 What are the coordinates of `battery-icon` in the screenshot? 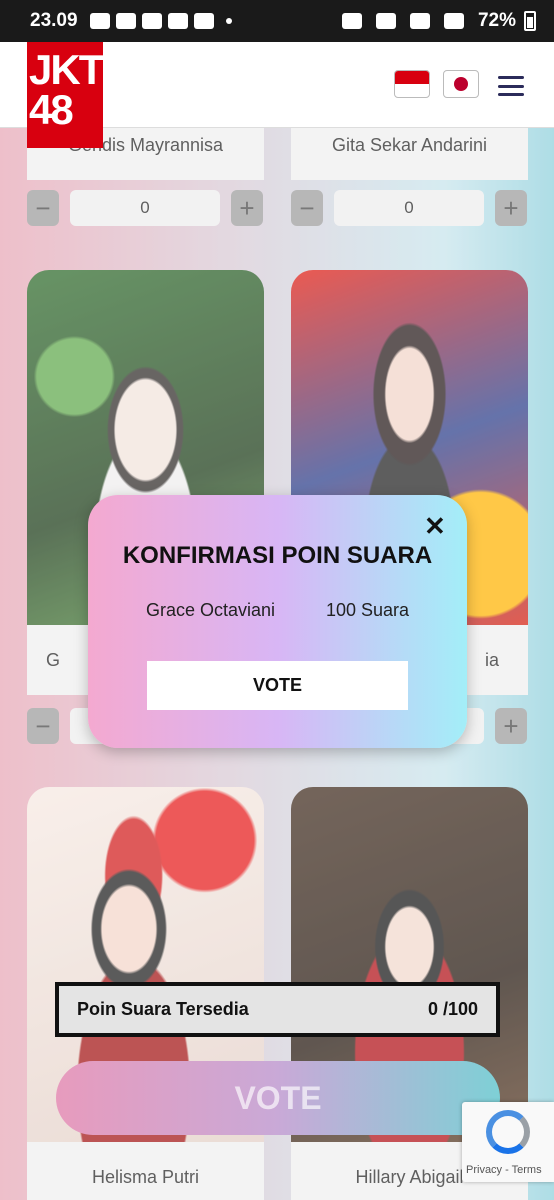 It's located at (530, 21).